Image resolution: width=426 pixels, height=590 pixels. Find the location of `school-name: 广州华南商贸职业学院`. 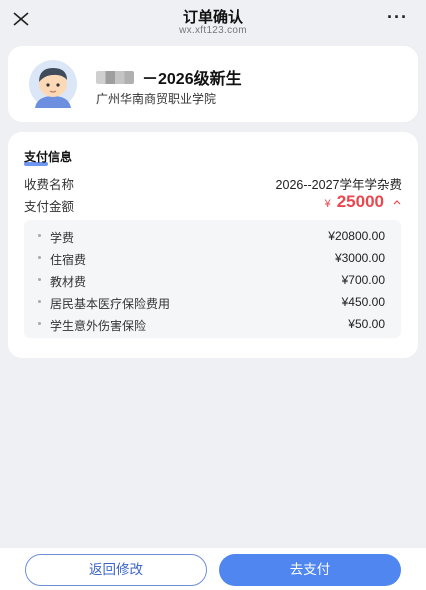

school-name: 广州华南商贸职业学院 is located at coordinates (156, 99).